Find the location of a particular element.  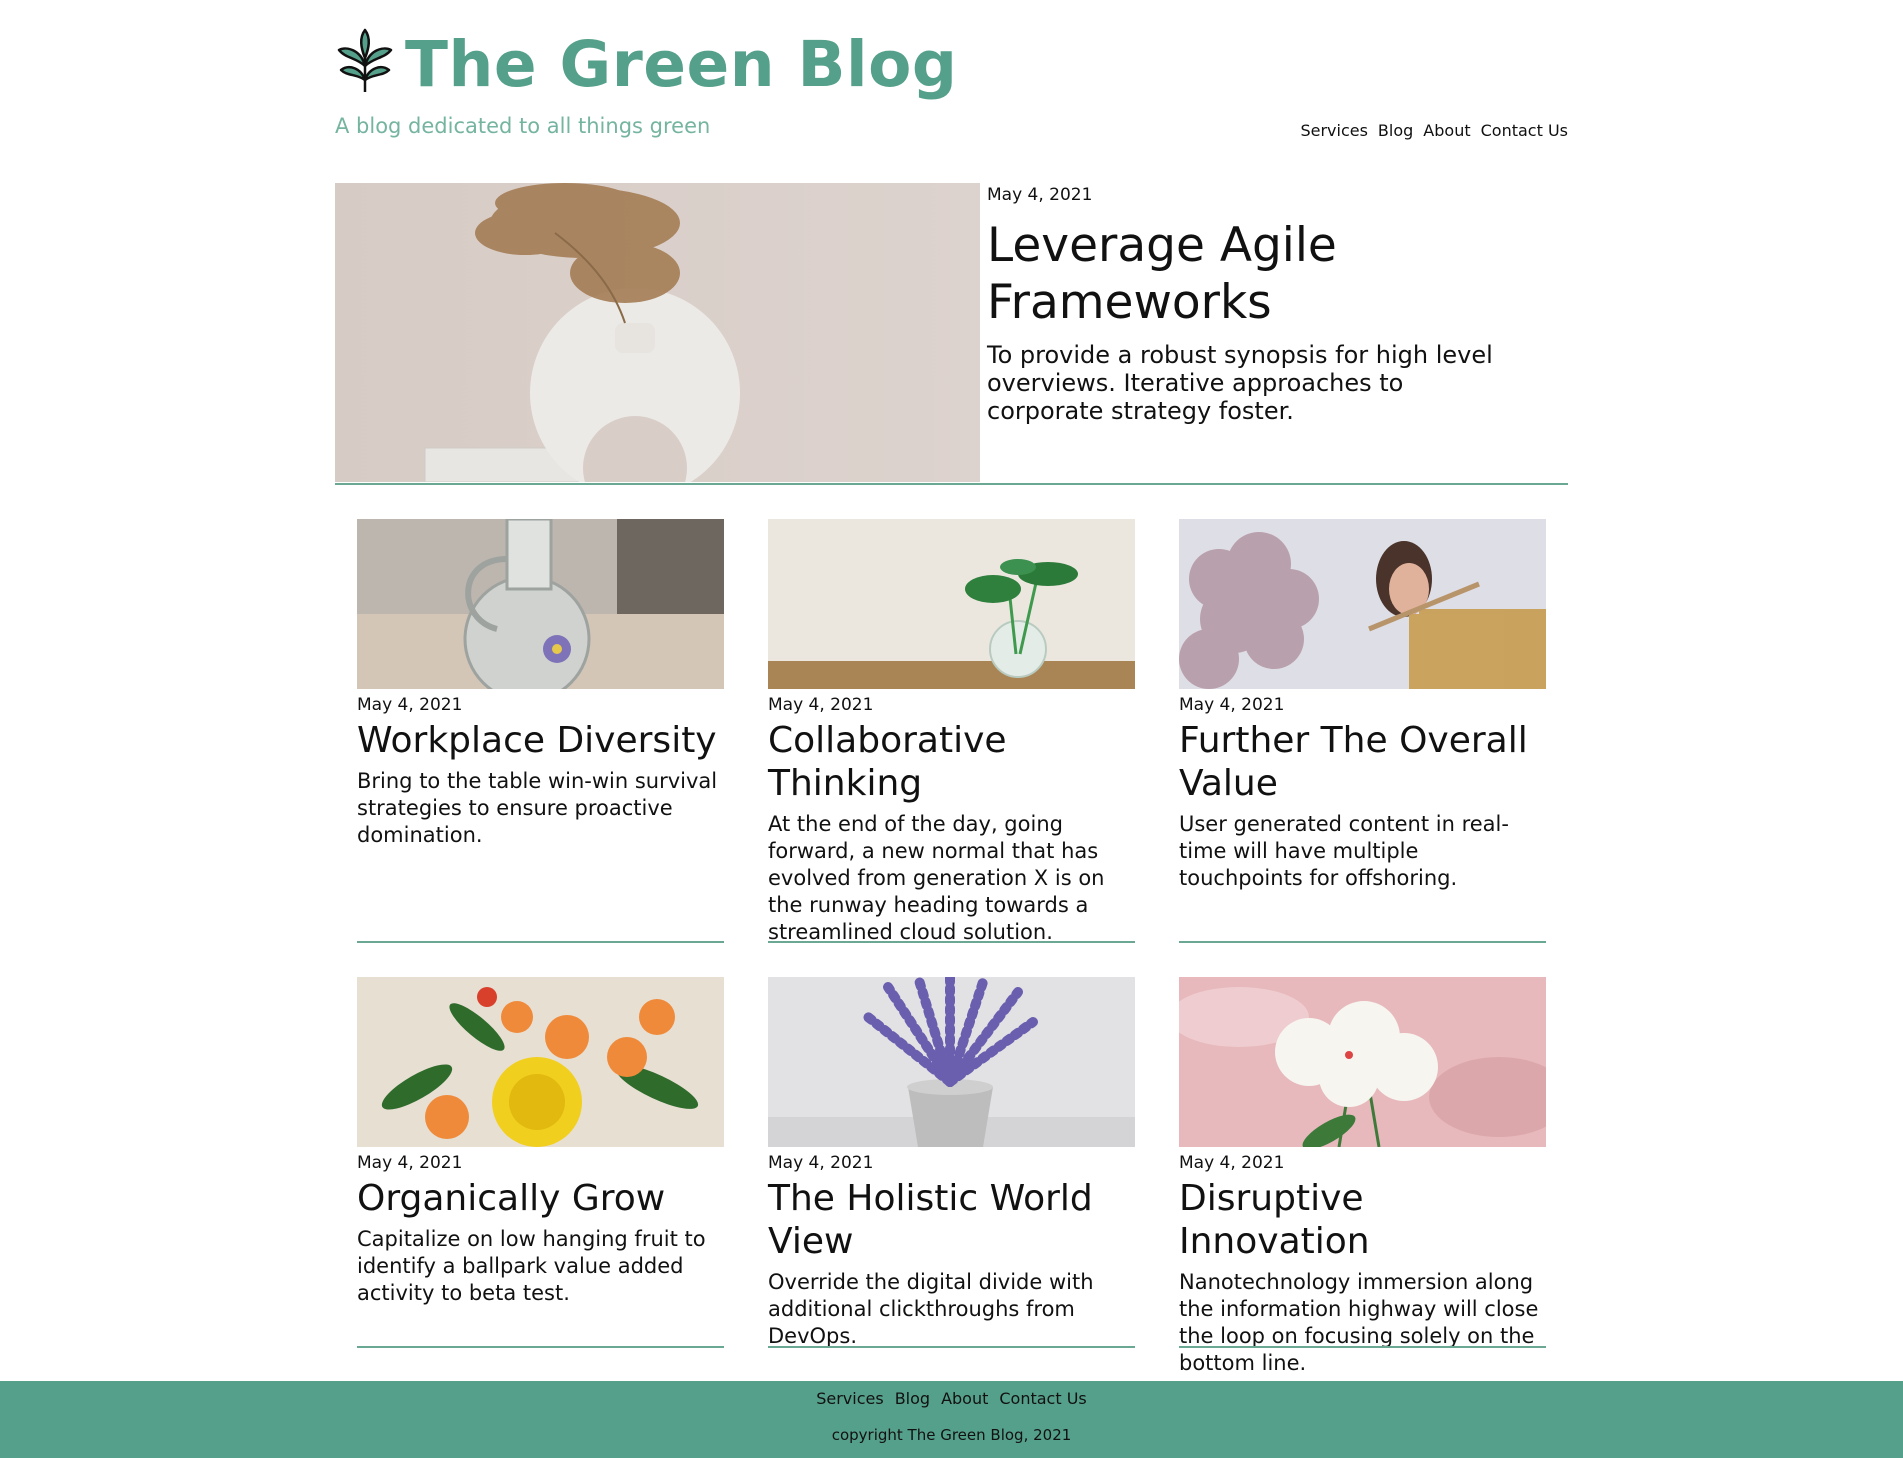

site-tagline: A blog dedicated to all things green is located at coordinates (523, 126).